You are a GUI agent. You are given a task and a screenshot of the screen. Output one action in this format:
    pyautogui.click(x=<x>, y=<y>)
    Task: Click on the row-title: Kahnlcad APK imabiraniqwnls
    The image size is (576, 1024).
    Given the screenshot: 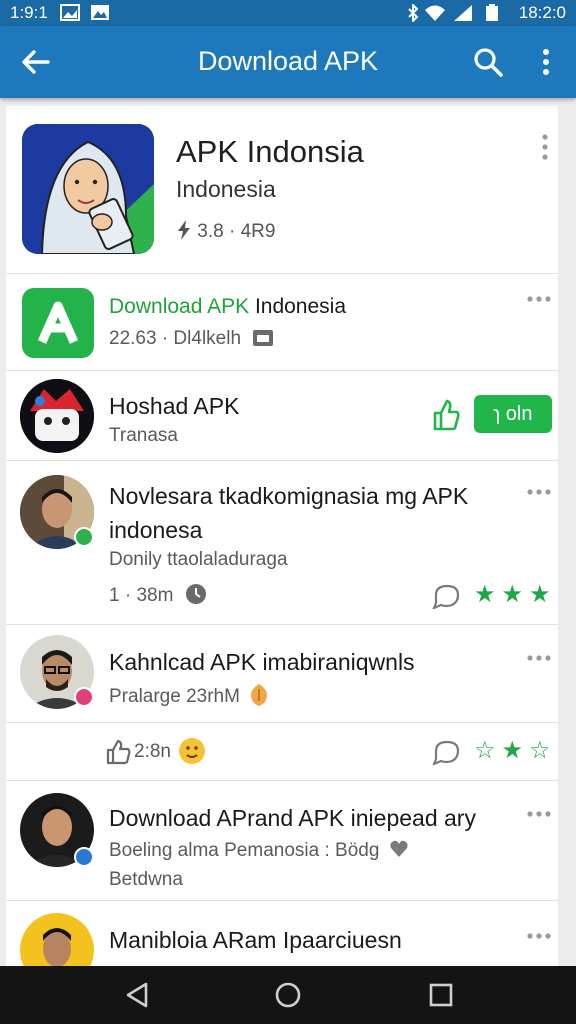 What is the action you would take?
    pyautogui.click(x=262, y=662)
    